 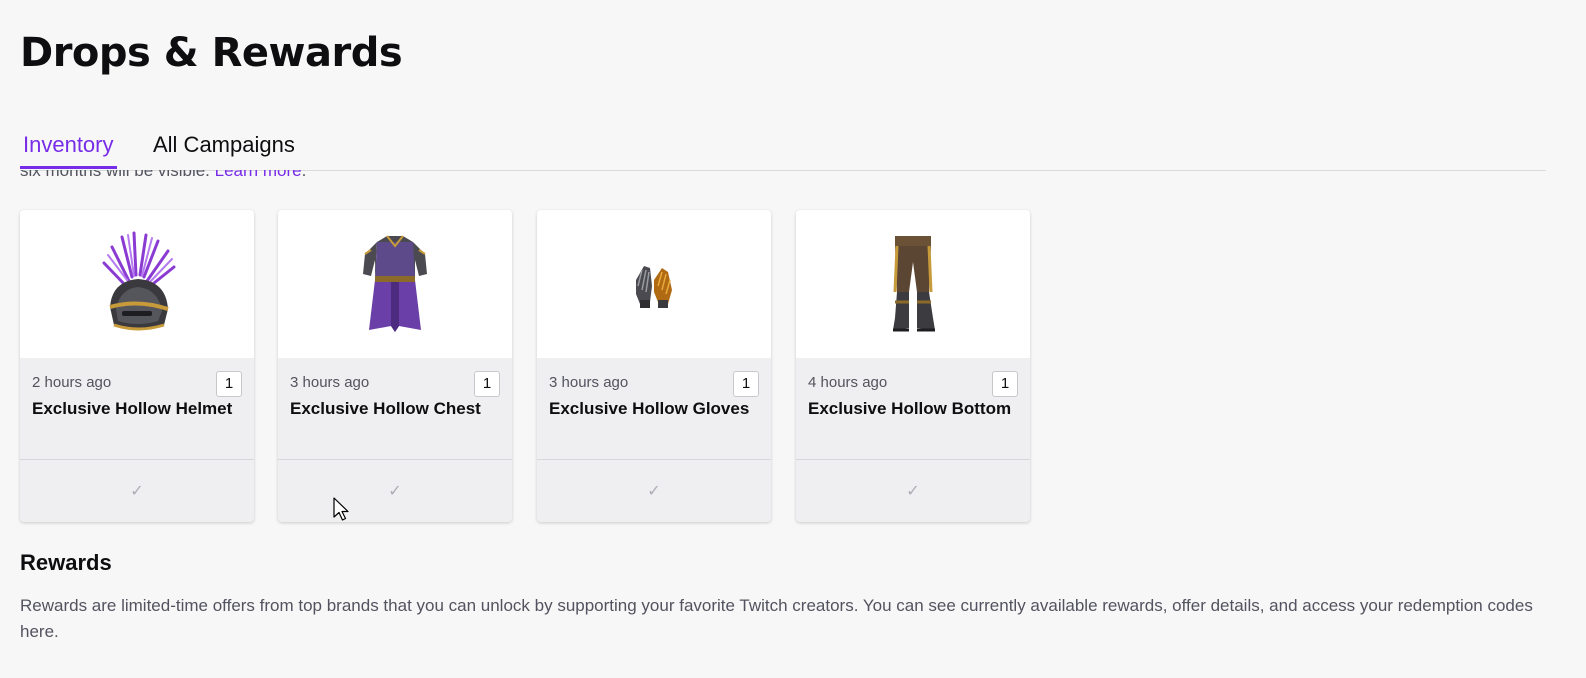 What do you see at coordinates (913, 284) in the screenshot?
I see `pants-image` at bounding box center [913, 284].